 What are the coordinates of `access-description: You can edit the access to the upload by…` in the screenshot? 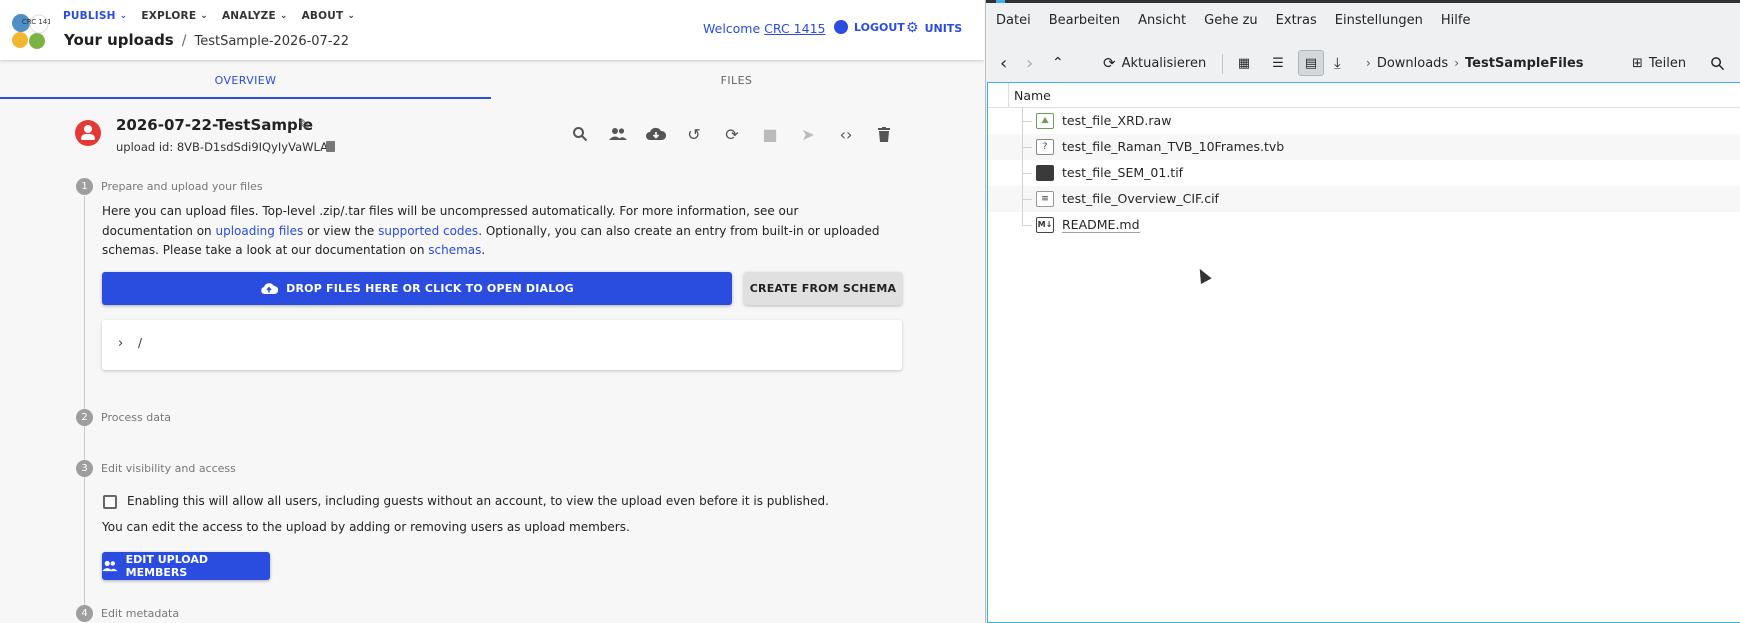 It's located at (366, 527).